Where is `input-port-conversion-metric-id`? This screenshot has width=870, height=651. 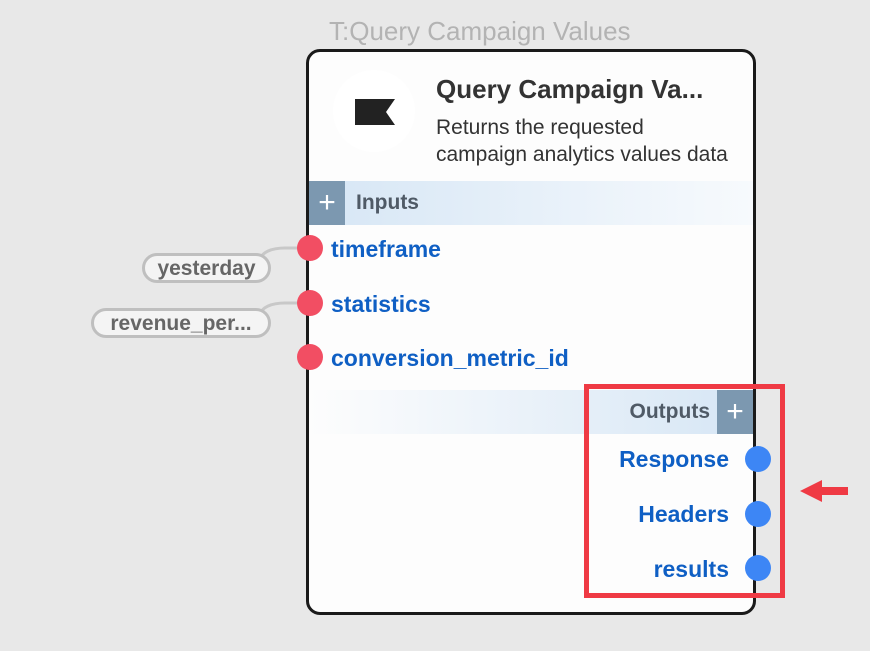 input-port-conversion-metric-id is located at coordinates (310, 357).